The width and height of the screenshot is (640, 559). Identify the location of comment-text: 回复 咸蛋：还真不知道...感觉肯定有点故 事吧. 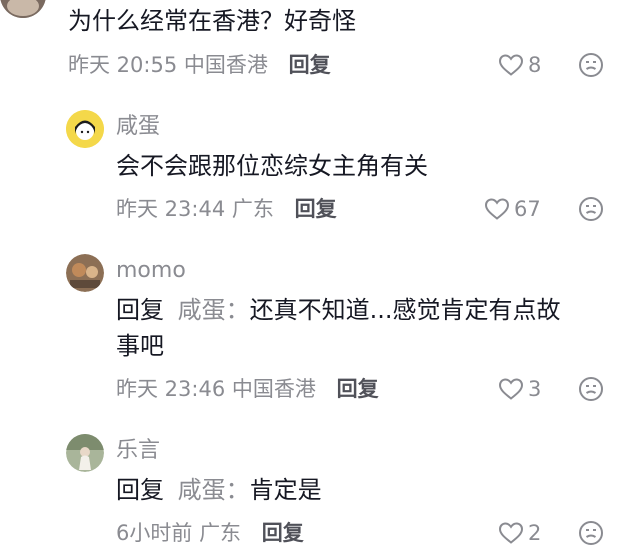
(366, 328).